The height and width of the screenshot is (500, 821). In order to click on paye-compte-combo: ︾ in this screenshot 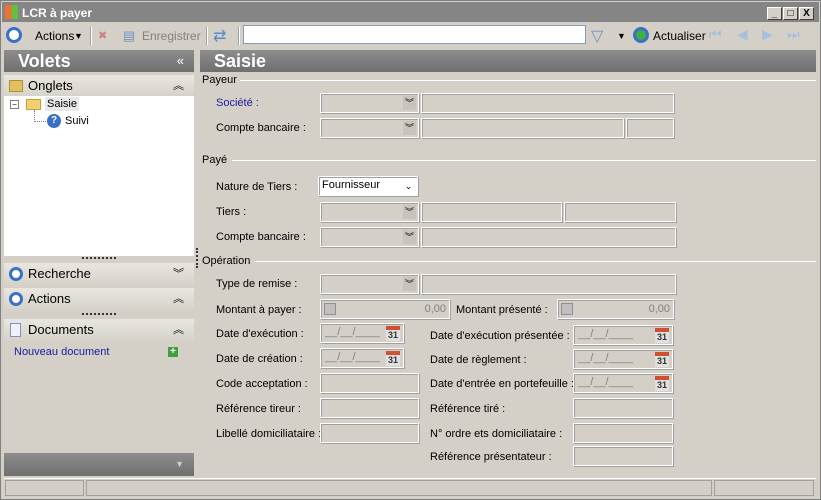, I will do `click(369, 237)`.